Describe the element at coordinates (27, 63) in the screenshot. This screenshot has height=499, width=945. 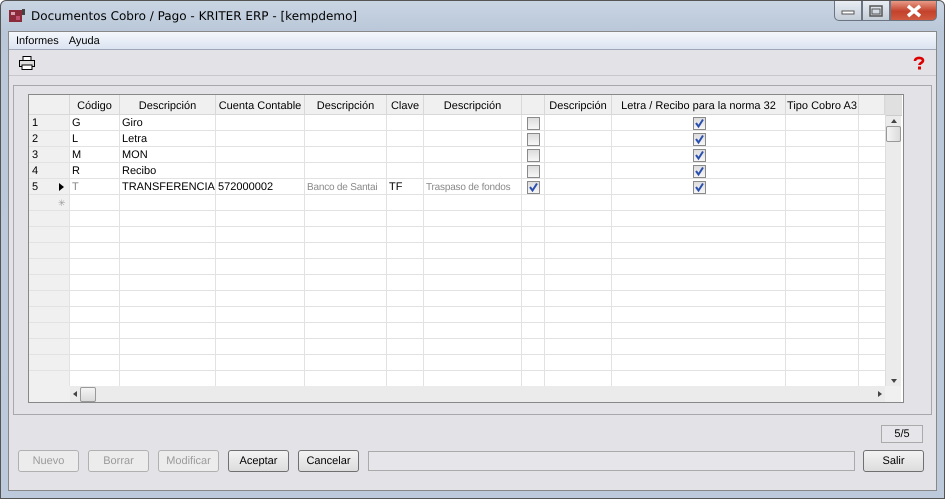
I see `printer-icon` at that location.